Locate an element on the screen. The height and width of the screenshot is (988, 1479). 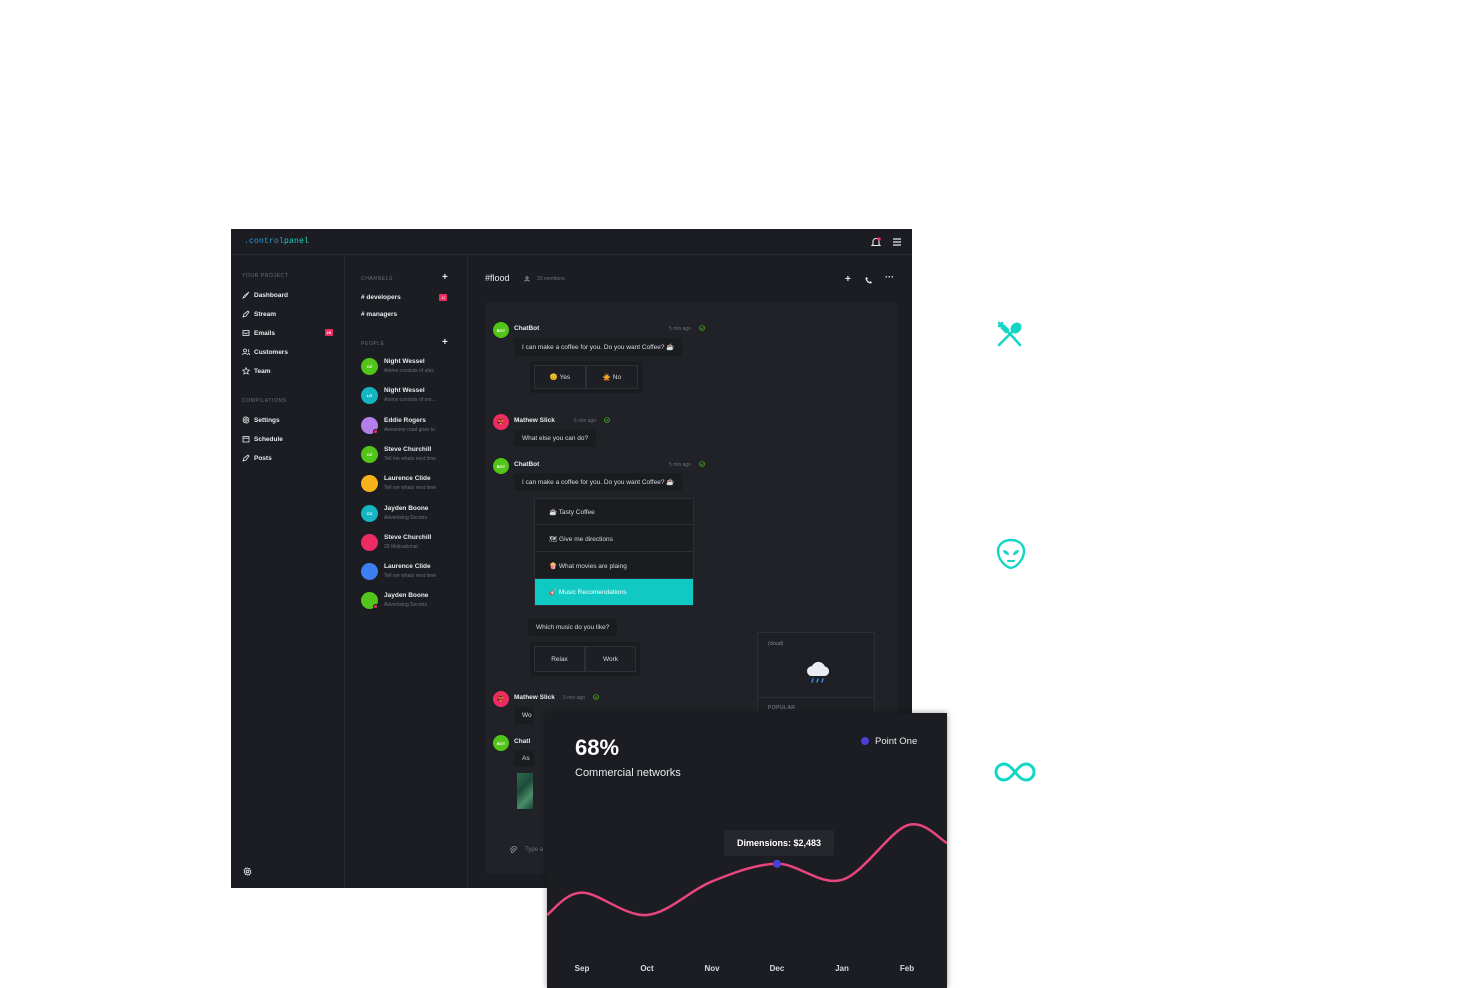
gear-icon is located at coordinates (246, 420).